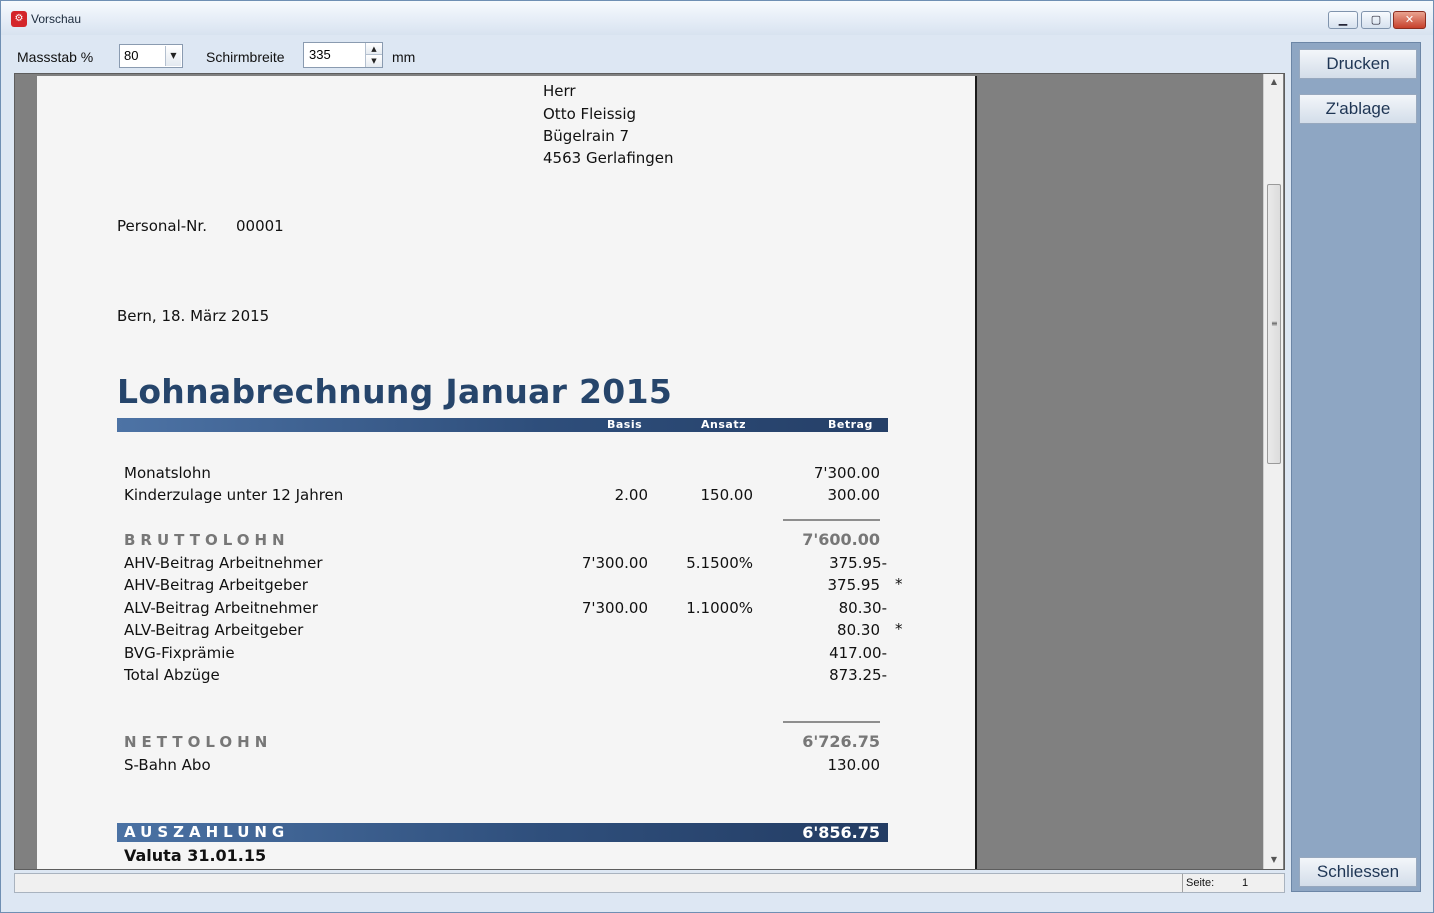 The width and height of the screenshot is (1434, 913). I want to click on vertical-scrollbar: ▲ ≡ ▼, so click(1273, 471).